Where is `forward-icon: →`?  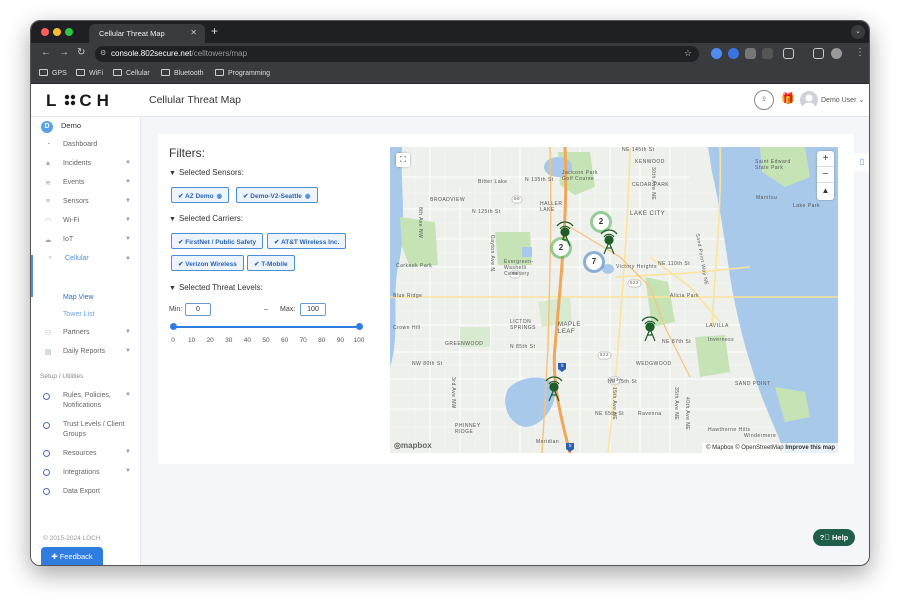 forward-icon: → is located at coordinates (64, 52).